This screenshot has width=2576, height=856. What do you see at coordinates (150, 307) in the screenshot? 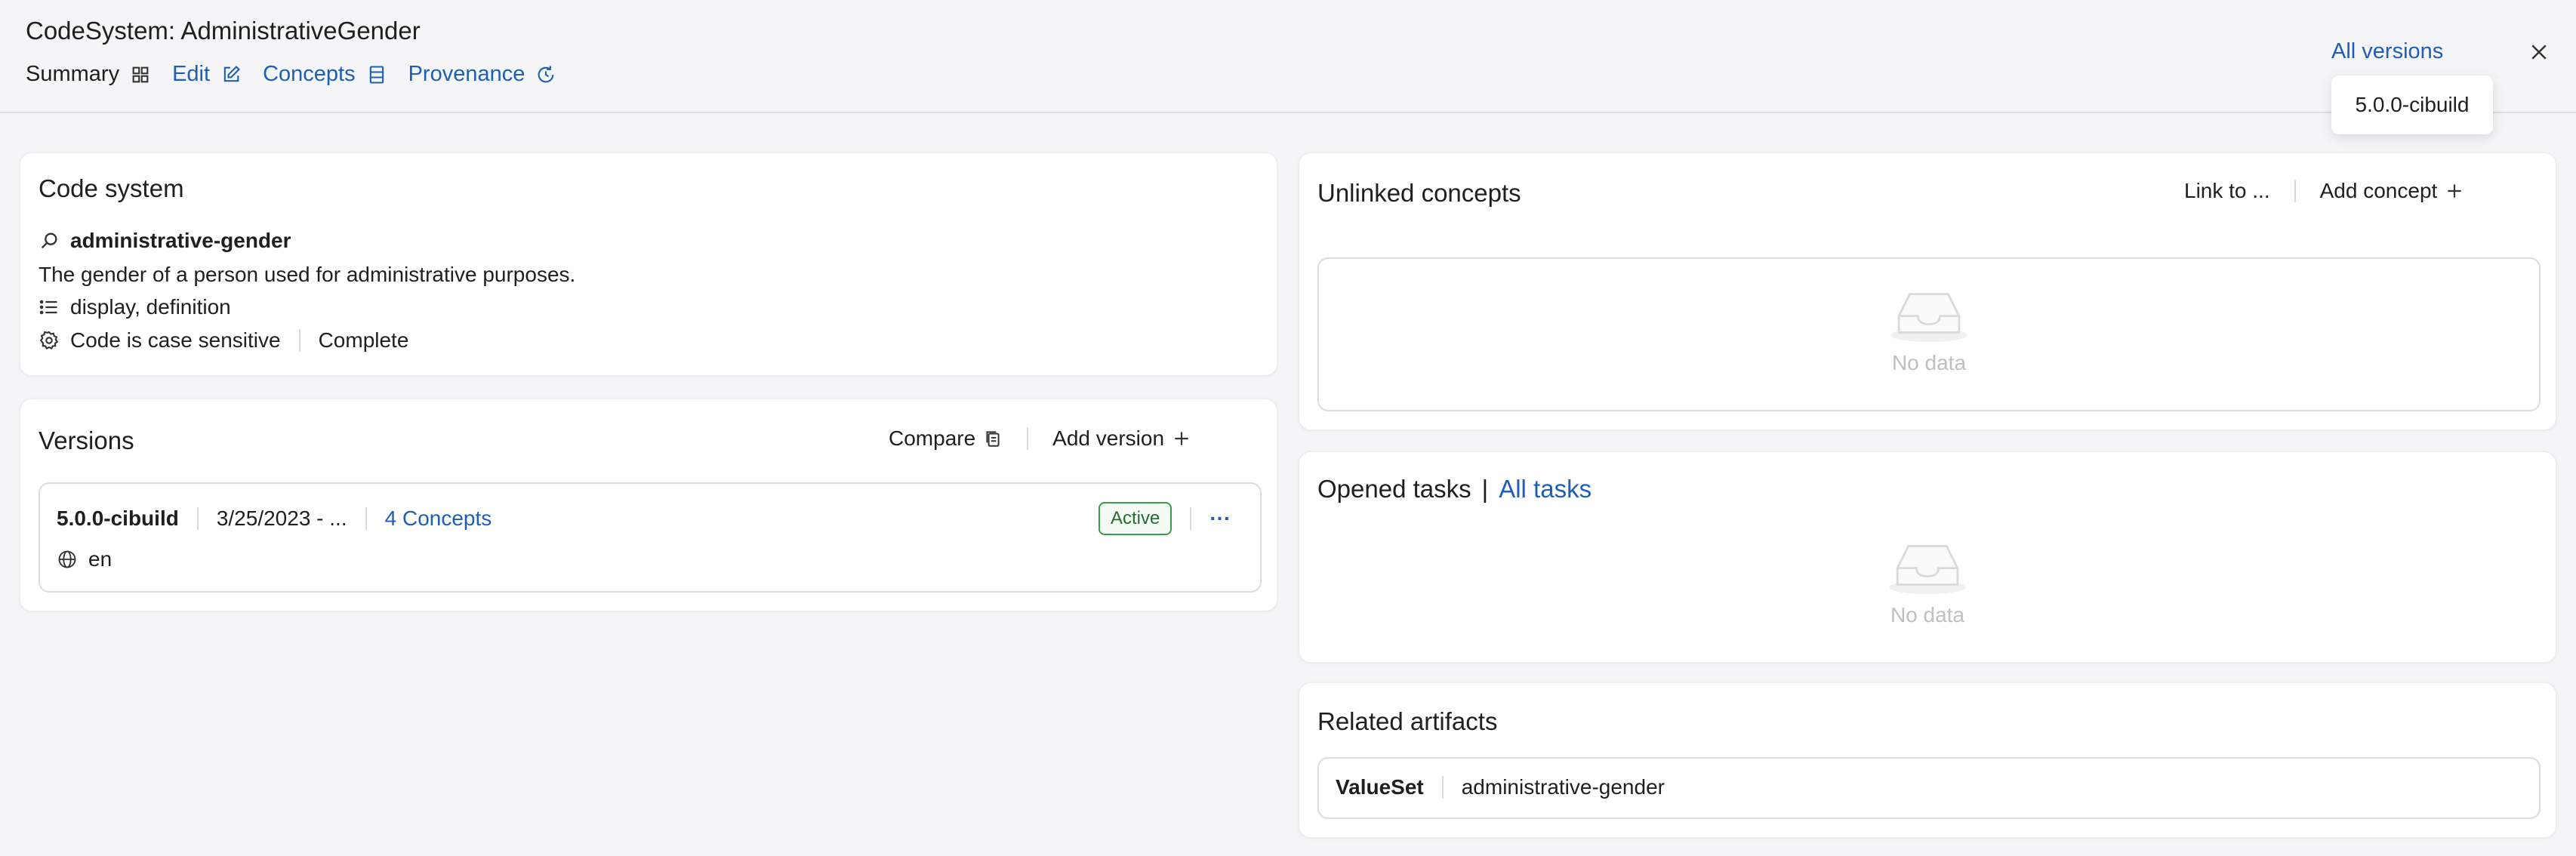
I see `code-system-properties: display, definition` at bounding box center [150, 307].